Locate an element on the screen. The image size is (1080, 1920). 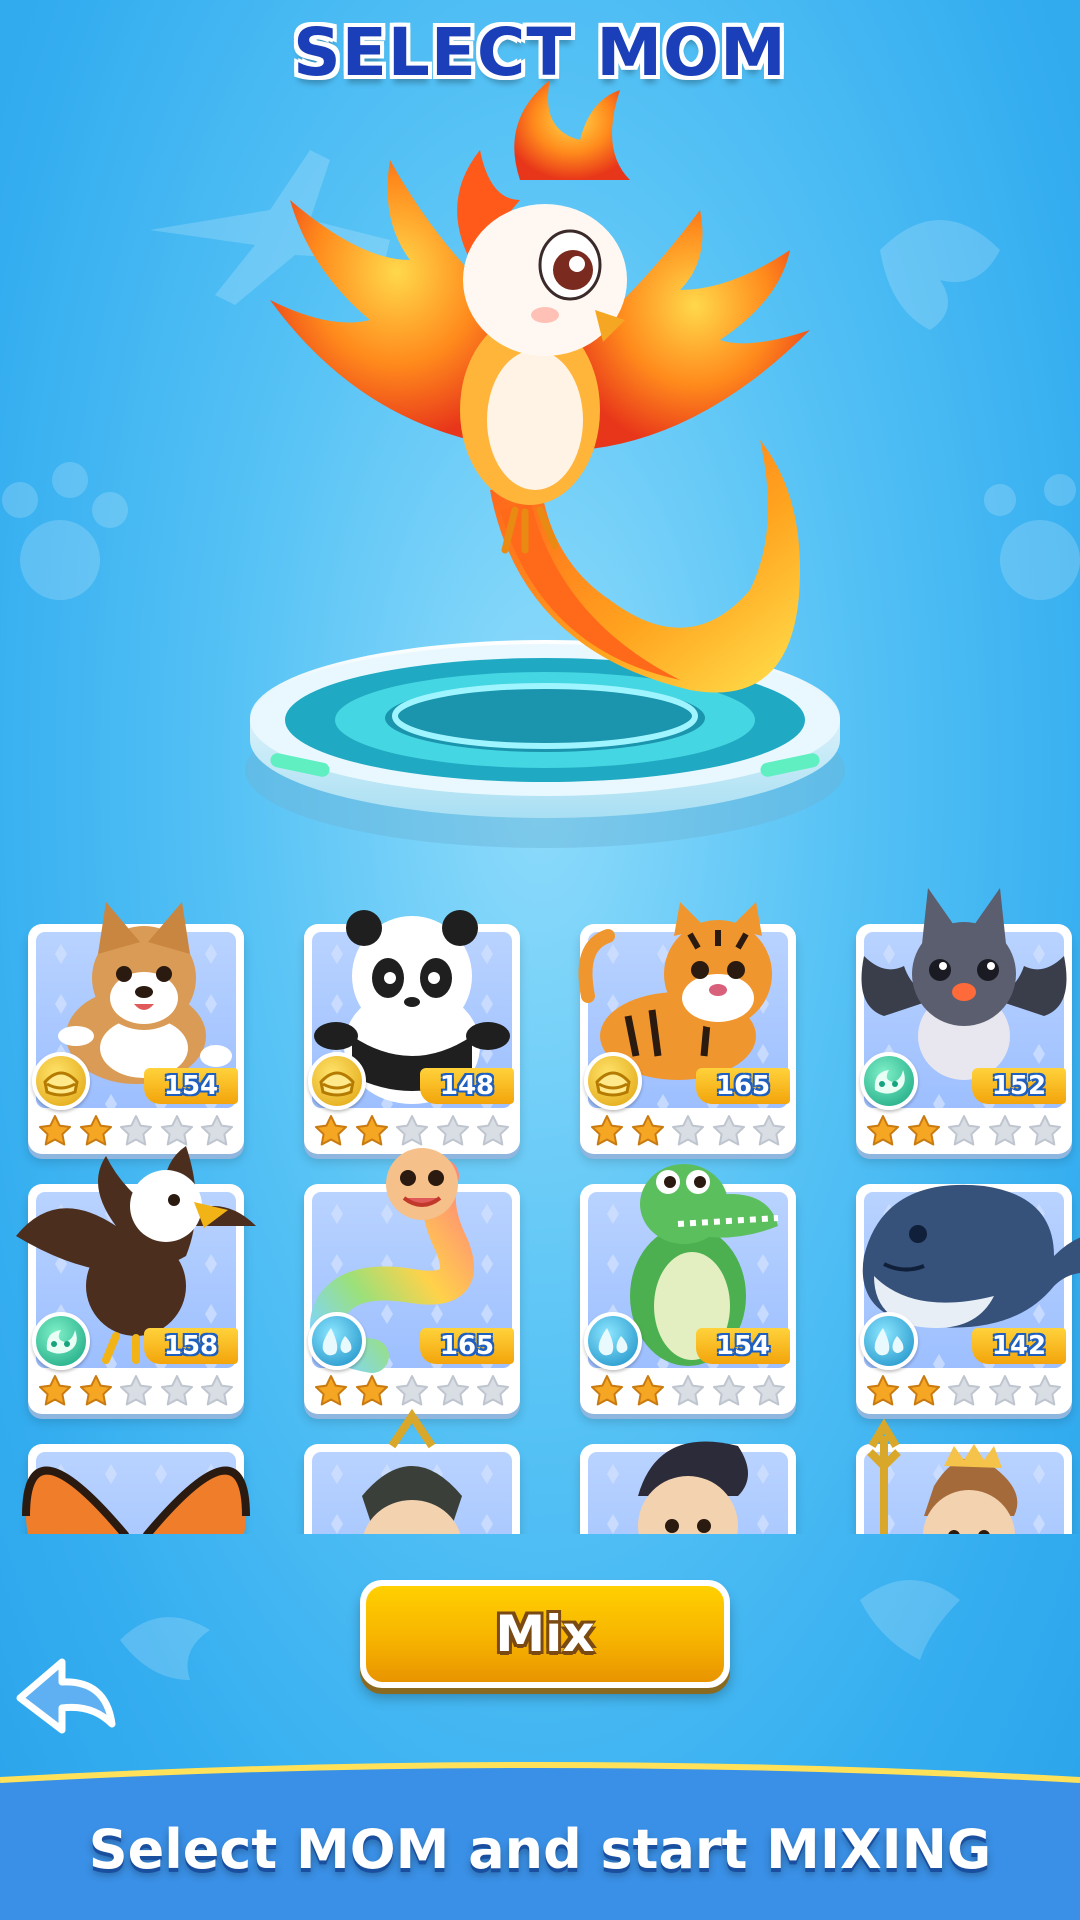
creature-card-butterfly is located at coordinates (136, 1489).